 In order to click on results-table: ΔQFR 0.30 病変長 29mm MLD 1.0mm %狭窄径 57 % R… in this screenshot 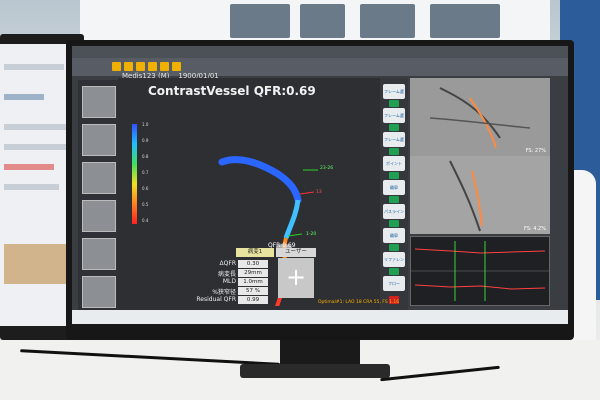, I will do `click(252, 278)`.